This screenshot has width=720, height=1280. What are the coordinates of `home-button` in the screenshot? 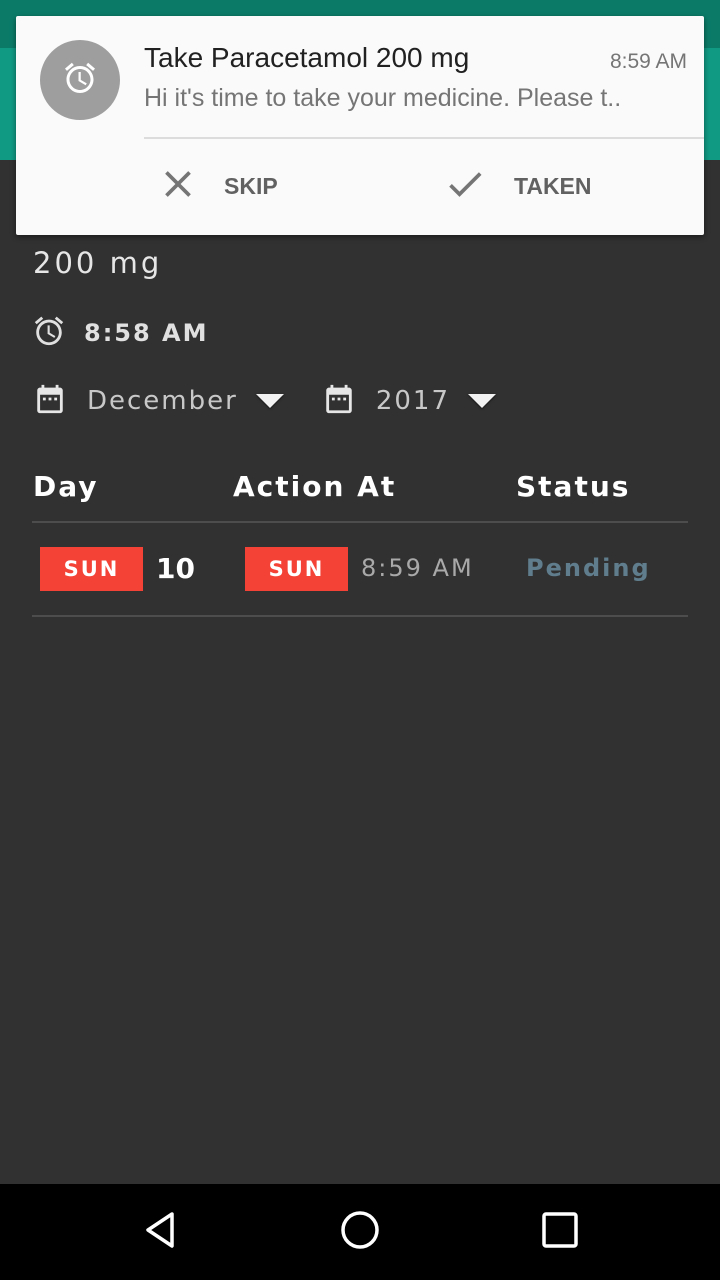 It's located at (360, 1232).